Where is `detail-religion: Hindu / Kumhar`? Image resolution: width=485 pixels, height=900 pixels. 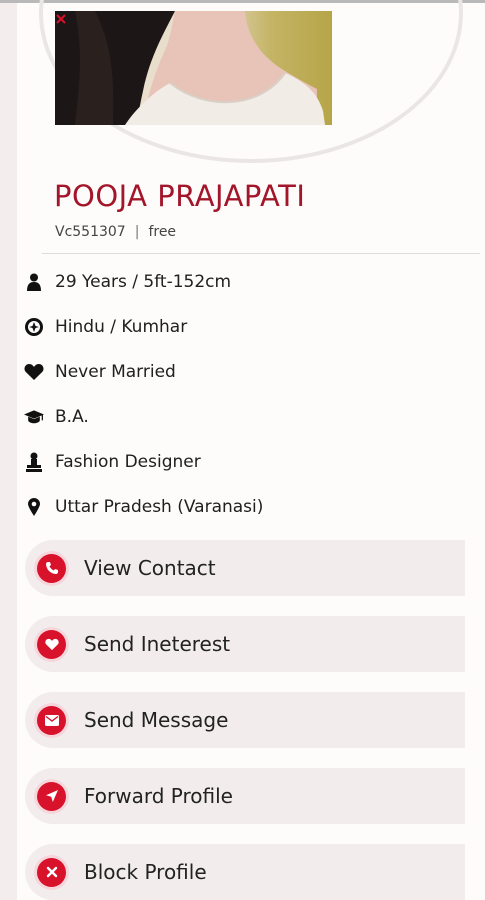
detail-religion: Hindu / Kumhar is located at coordinates (105, 327).